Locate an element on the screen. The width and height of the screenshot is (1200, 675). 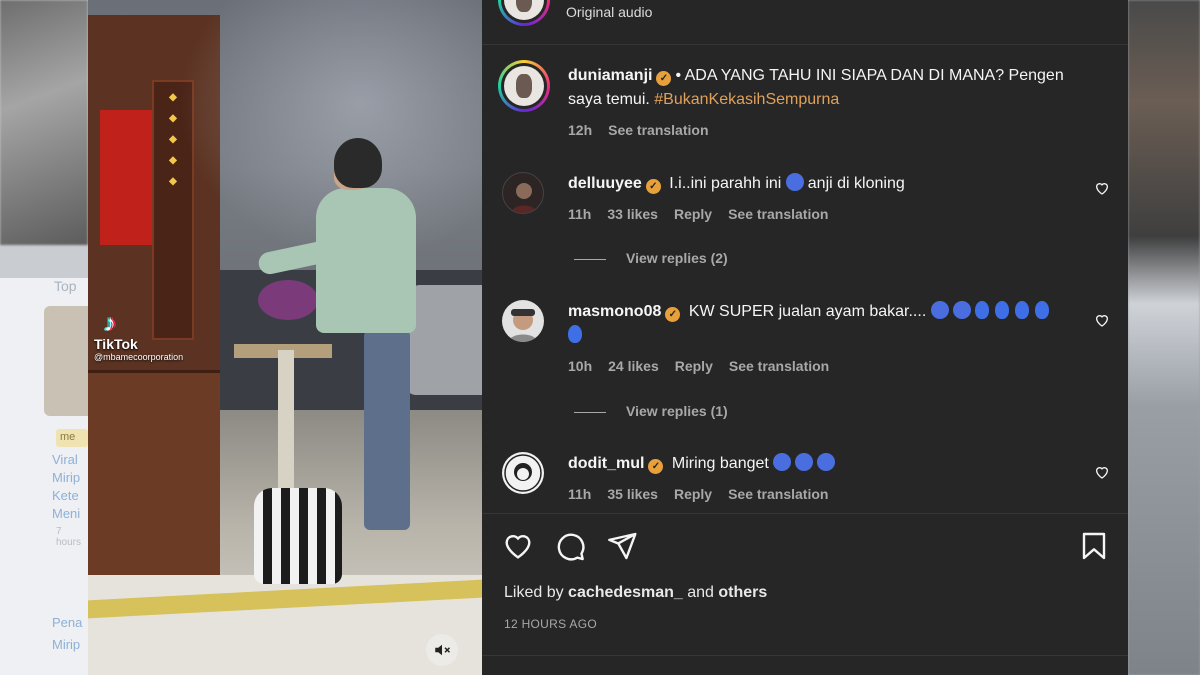
comment-text: I.i..ini parahh ini is located at coordinates (725, 183).